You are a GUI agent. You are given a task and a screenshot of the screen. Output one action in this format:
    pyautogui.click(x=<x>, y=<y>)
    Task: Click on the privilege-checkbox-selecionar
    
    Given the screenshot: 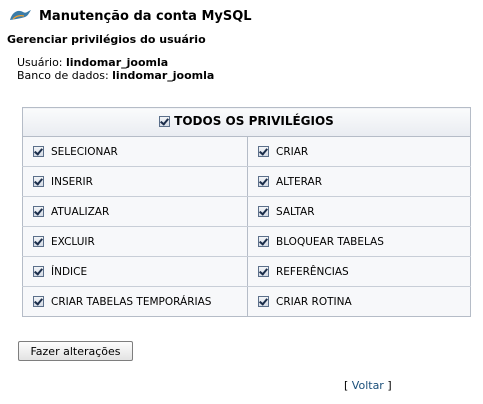 What is the action you would take?
    pyautogui.click(x=38, y=151)
    